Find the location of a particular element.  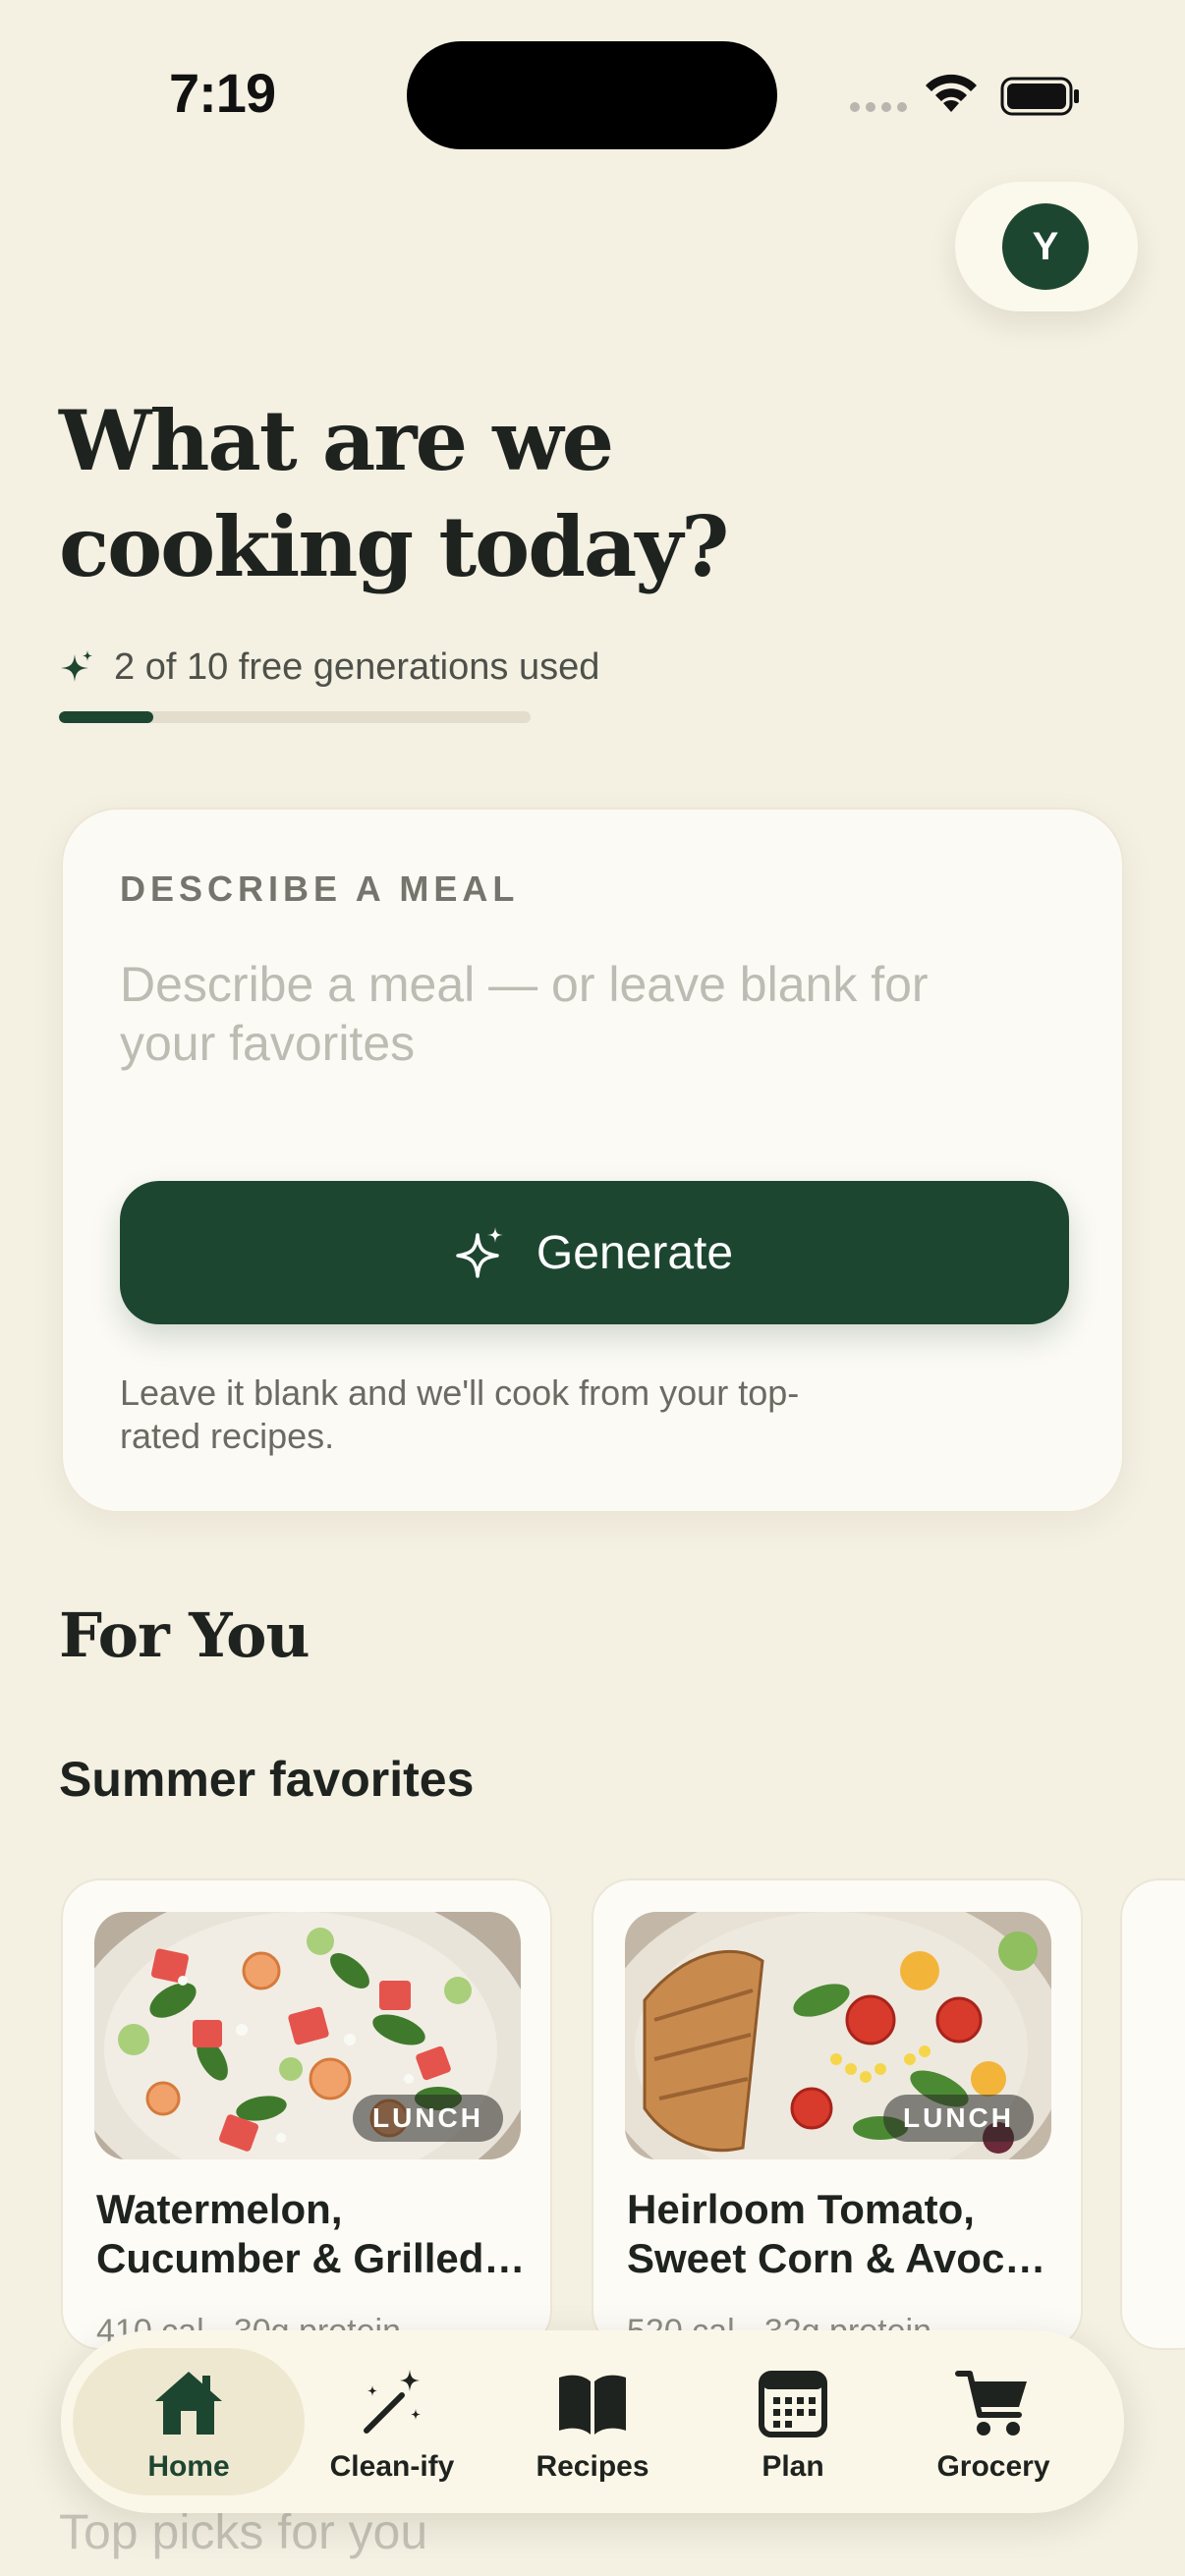

tab-home: Home is located at coordinates (189, 2421).